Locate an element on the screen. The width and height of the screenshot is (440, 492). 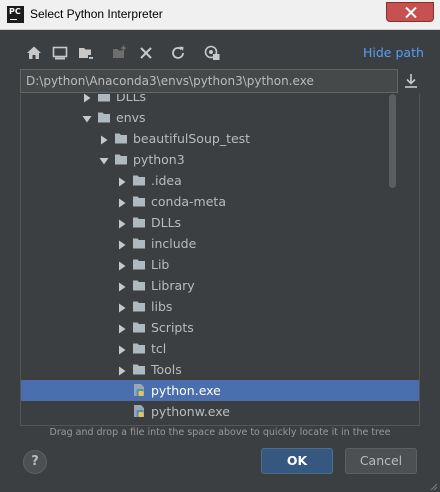
tree-folder-row: Tools is located at coordinates (220, 369).